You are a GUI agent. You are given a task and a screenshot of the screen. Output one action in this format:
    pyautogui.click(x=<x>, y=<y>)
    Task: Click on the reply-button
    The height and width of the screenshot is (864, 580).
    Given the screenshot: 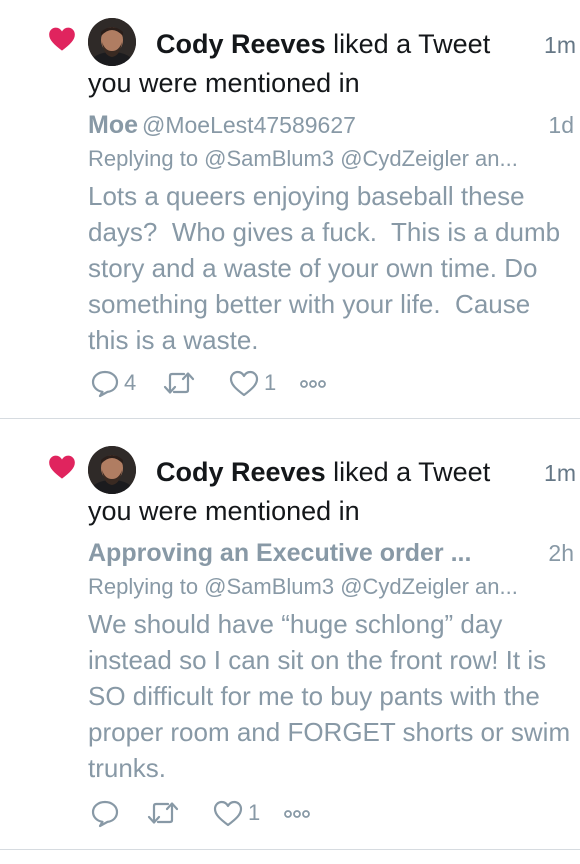 What is the action you would take?
    pyautogui.click(x=107, y=813)
    